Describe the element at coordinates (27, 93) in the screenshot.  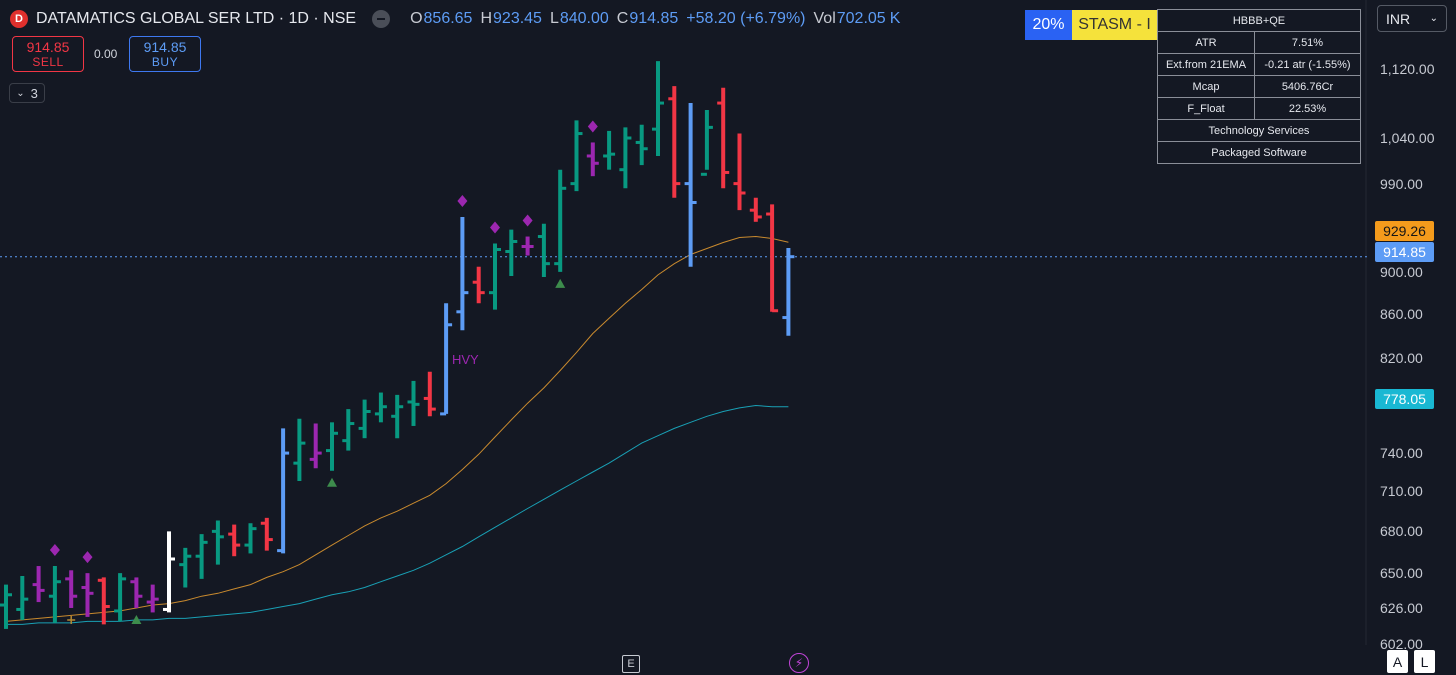
I see `indicators-toggle-button: ⌄ 3` at that location.